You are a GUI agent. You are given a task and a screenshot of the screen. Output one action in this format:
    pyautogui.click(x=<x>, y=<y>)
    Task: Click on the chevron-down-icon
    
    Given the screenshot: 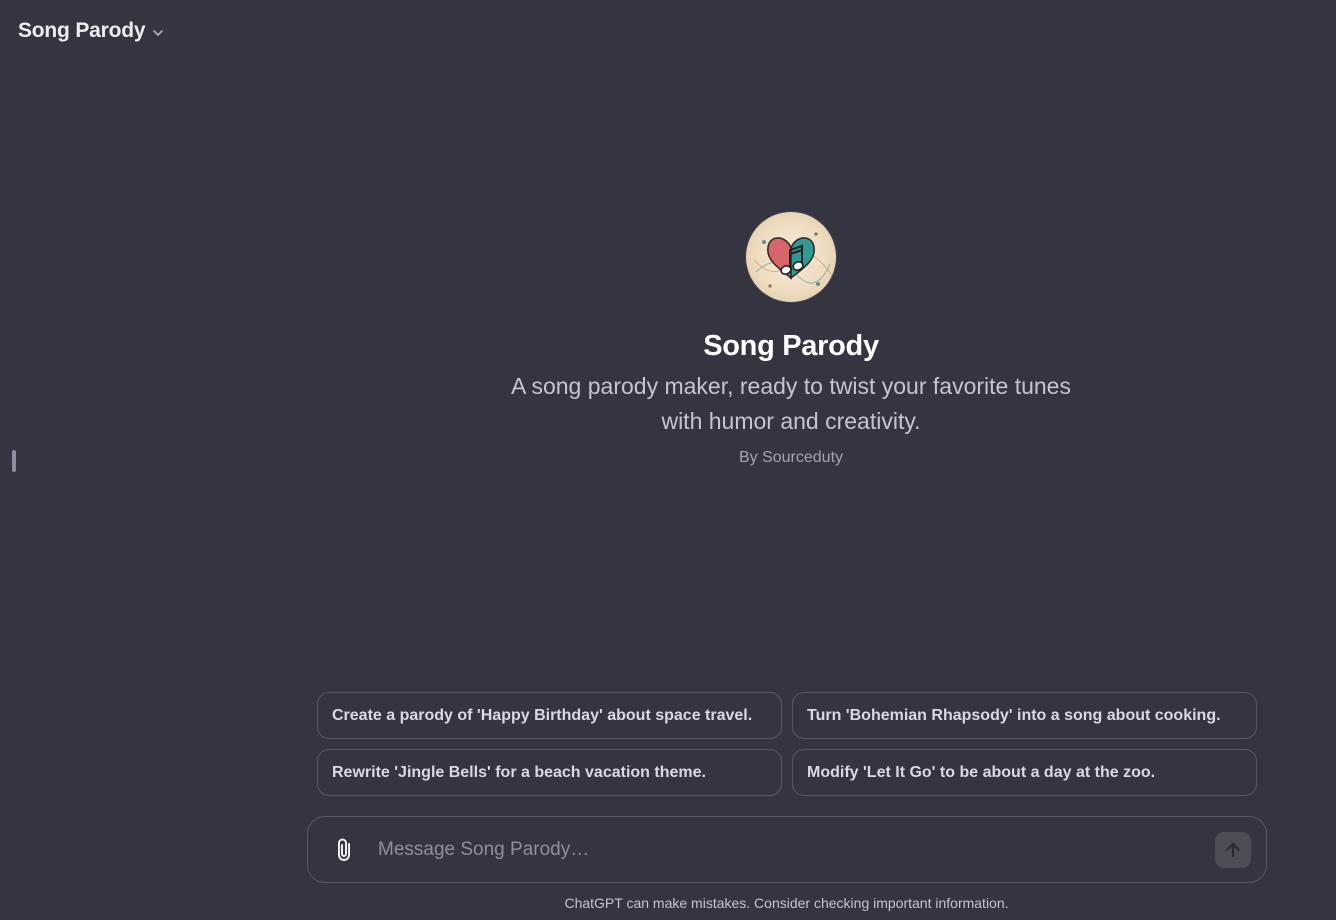 What is the action you would take?
    pyautogui.click(x=158, y=32)
    